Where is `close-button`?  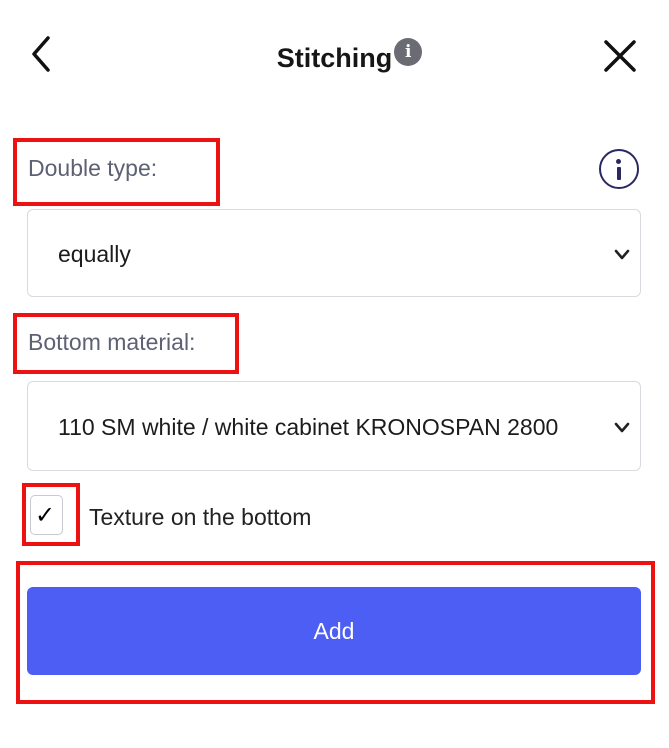 close-button is located at coordinates (620, 56).